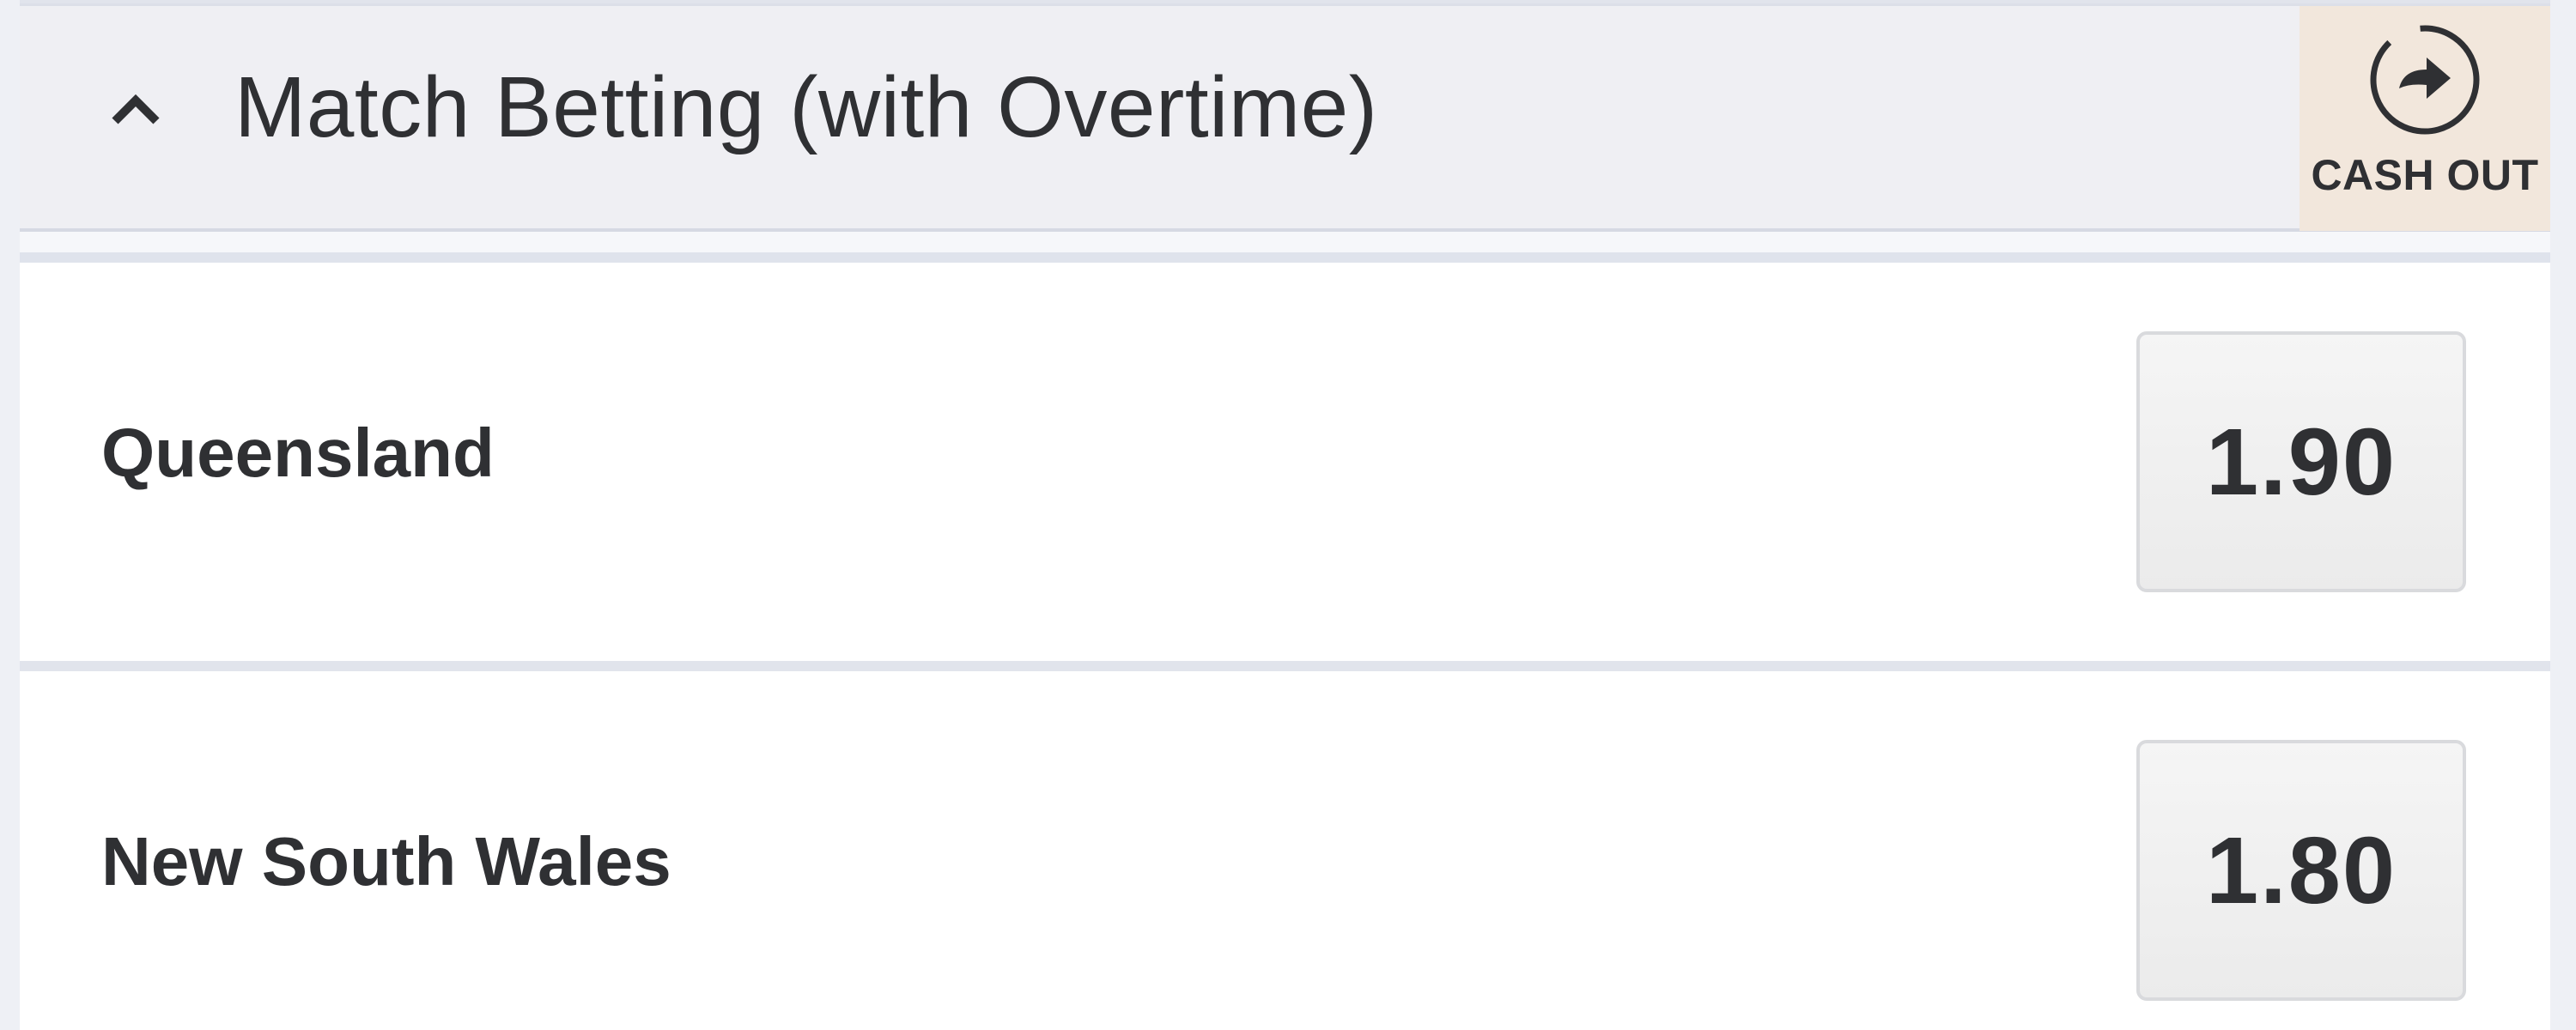 Image resolution: width=2576 pixels, height=1030 pixels. What do you see at coordinates (2301, 870) in the screenshot?
I see `odds-button: 1.80` at bounding box center [2301, 870].